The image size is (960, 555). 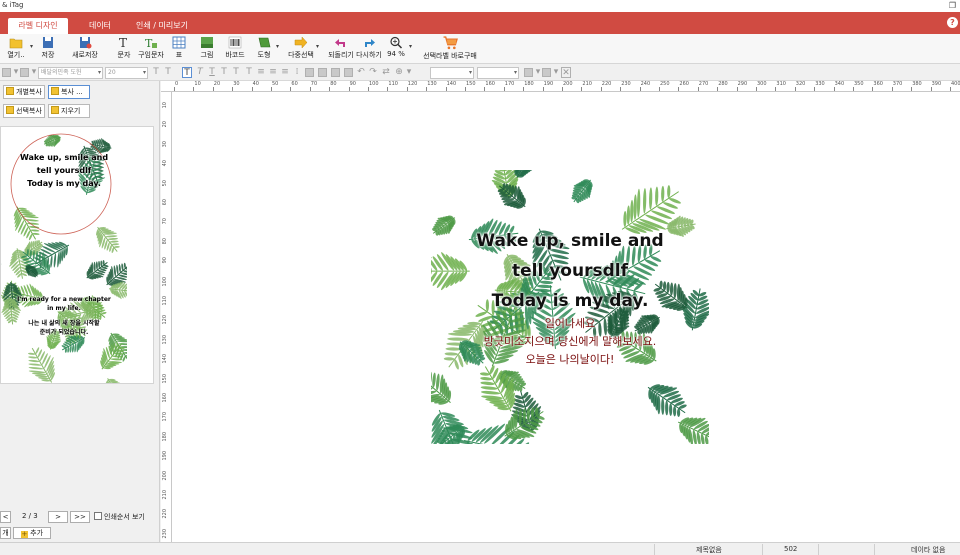 What do you see at coordinates (410, 46) in the screenshot?
I see `zoom-dropdown-icon: ▾` at bounding box center [410, 46].